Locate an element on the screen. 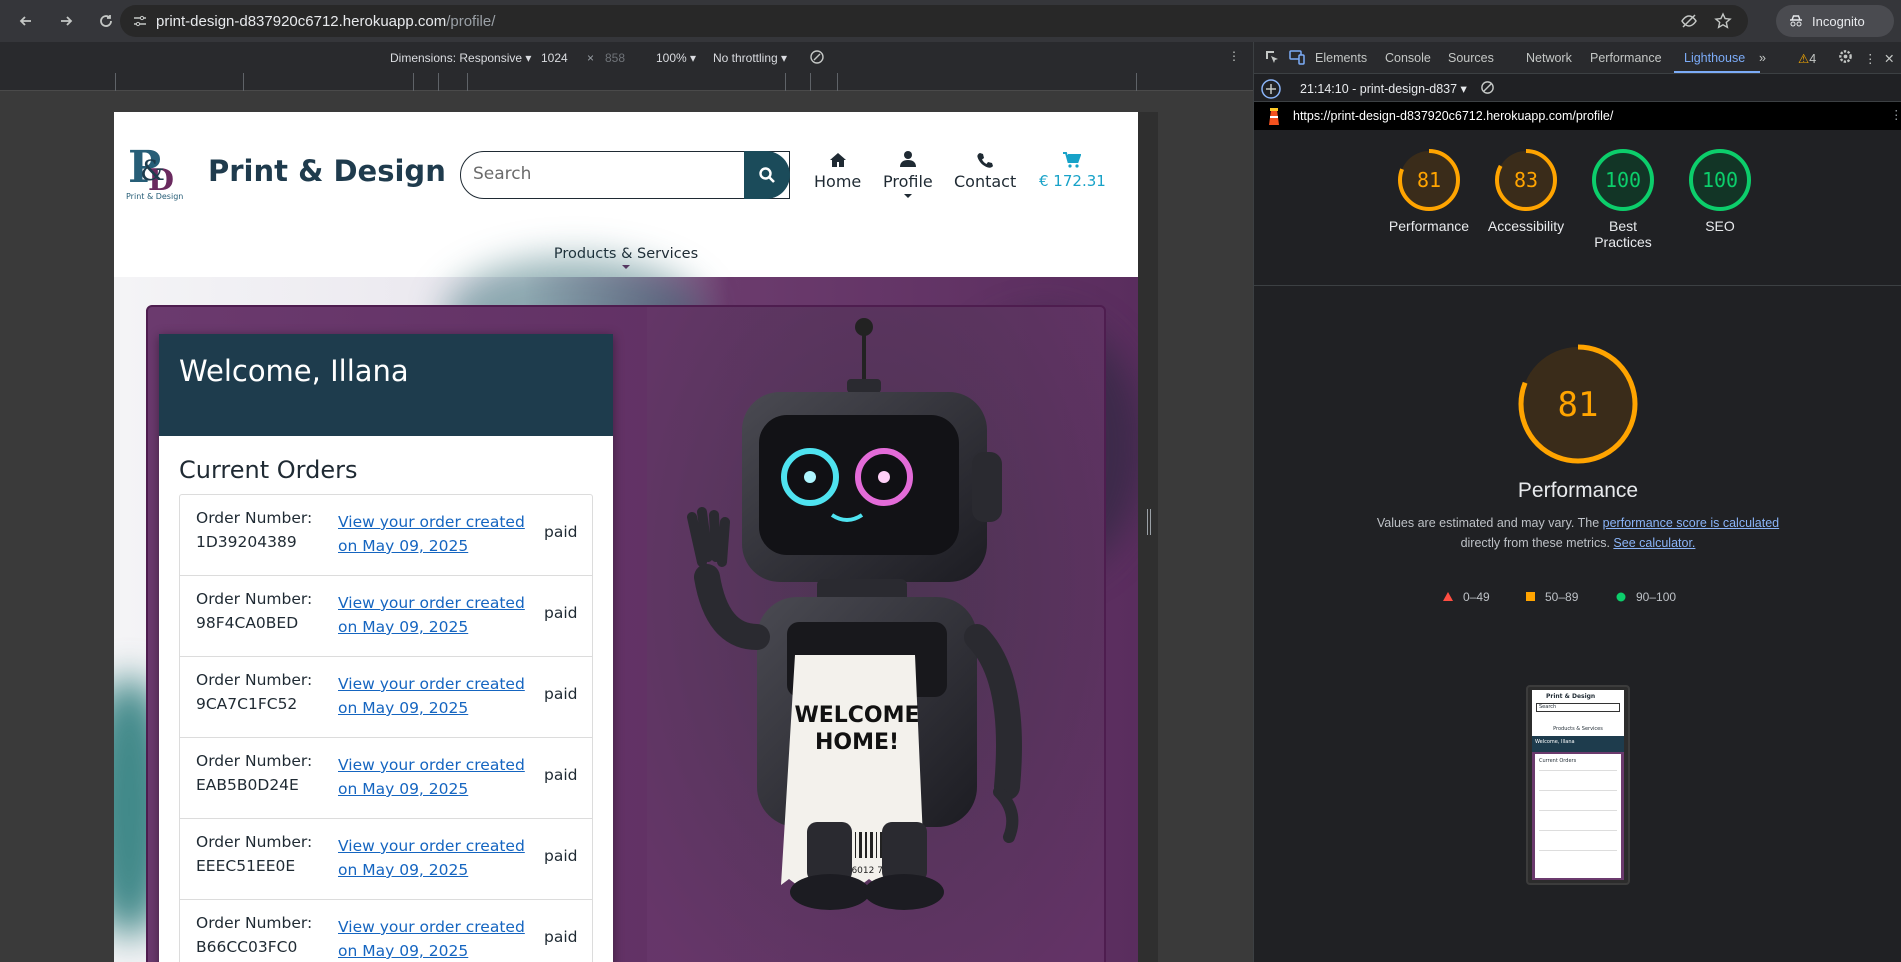 The image size is (1901, 962). tab-elements: Elements is located at coordinates (1341, 58).